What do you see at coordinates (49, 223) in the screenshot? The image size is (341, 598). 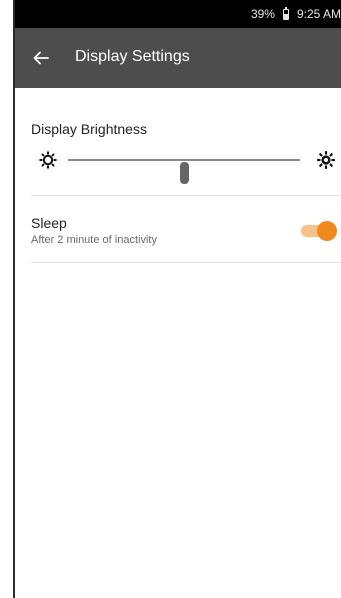 I see `sleep-title: Sleep` at bounding box center [49, 223].